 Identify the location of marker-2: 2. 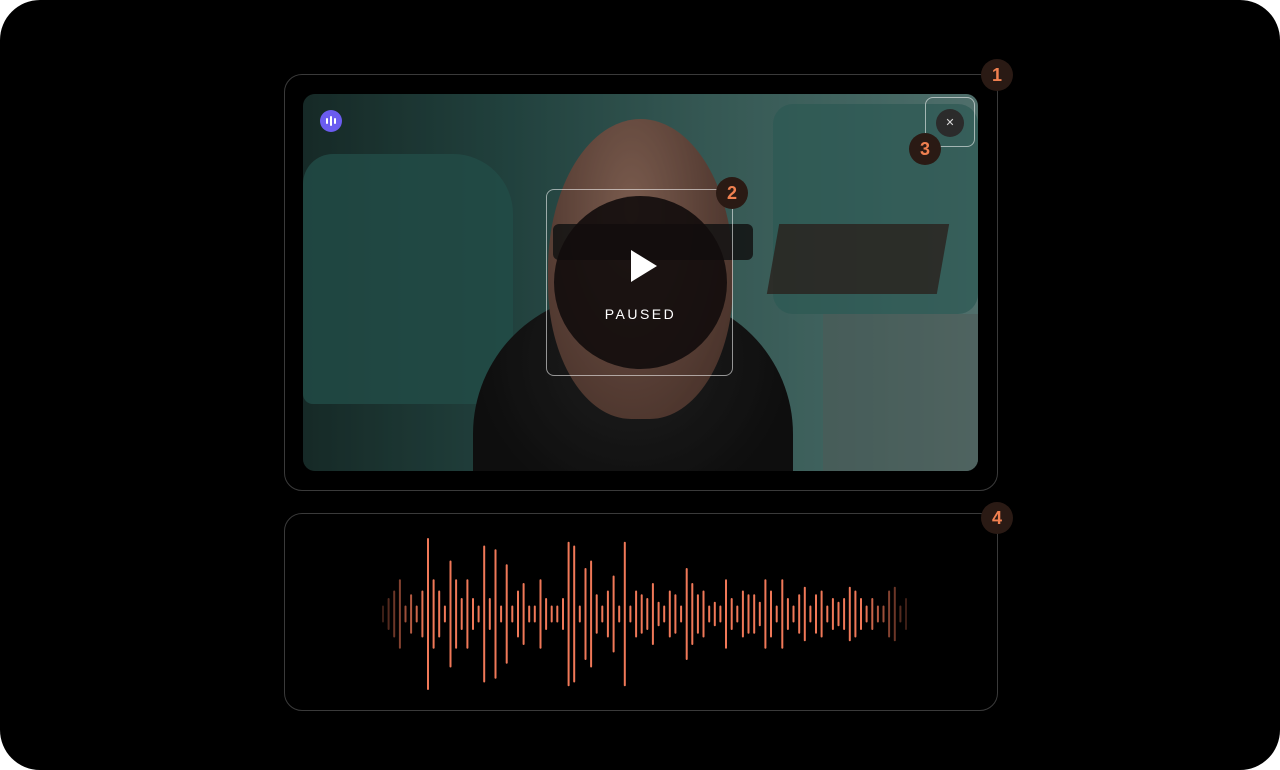
(732, 193).